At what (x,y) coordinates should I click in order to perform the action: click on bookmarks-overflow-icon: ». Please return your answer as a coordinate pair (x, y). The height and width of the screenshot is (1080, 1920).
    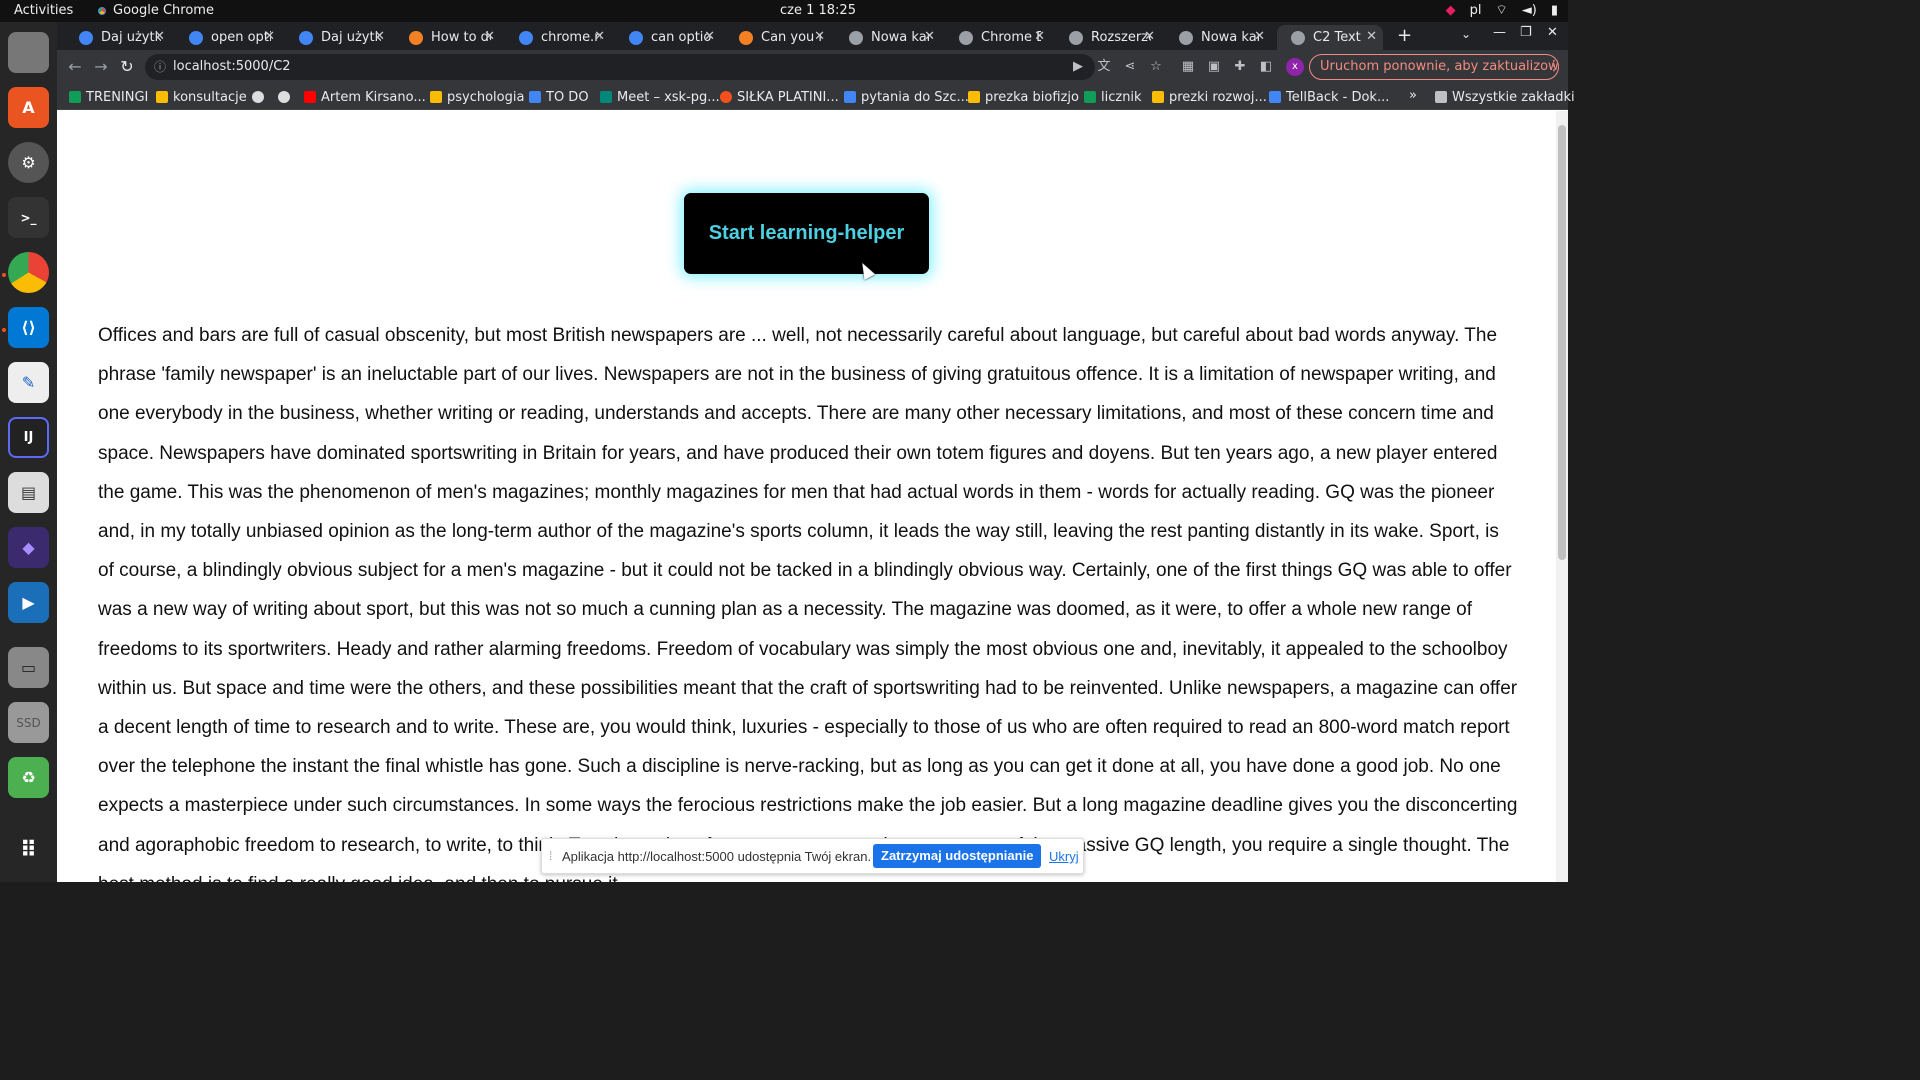
    Looking at the image, I should click on (1413, 95).